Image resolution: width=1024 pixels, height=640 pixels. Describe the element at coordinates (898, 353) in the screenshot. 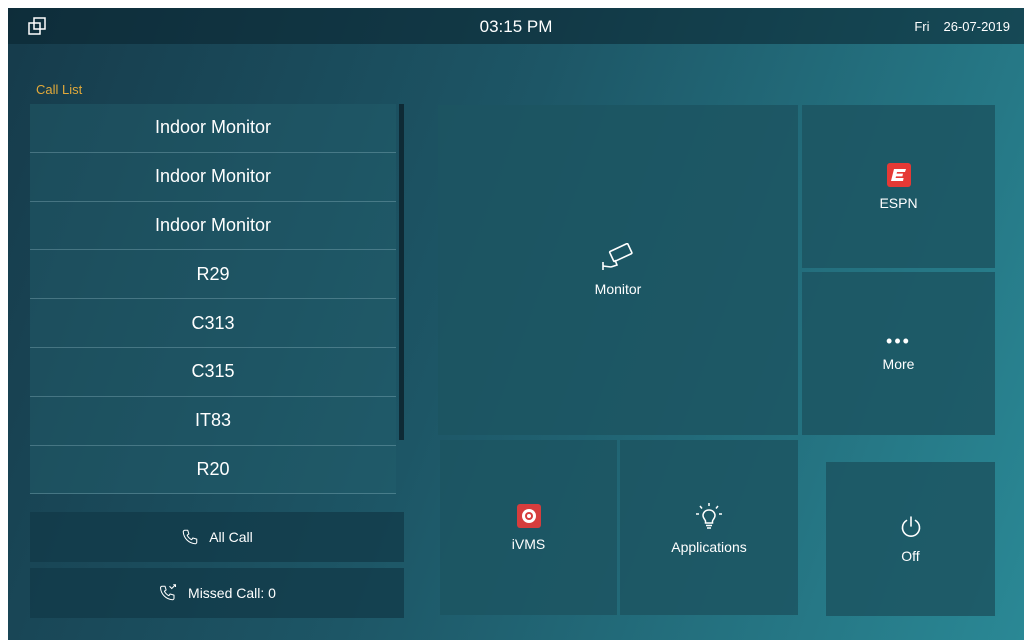

I see `more-tile: ••• More` at that location.